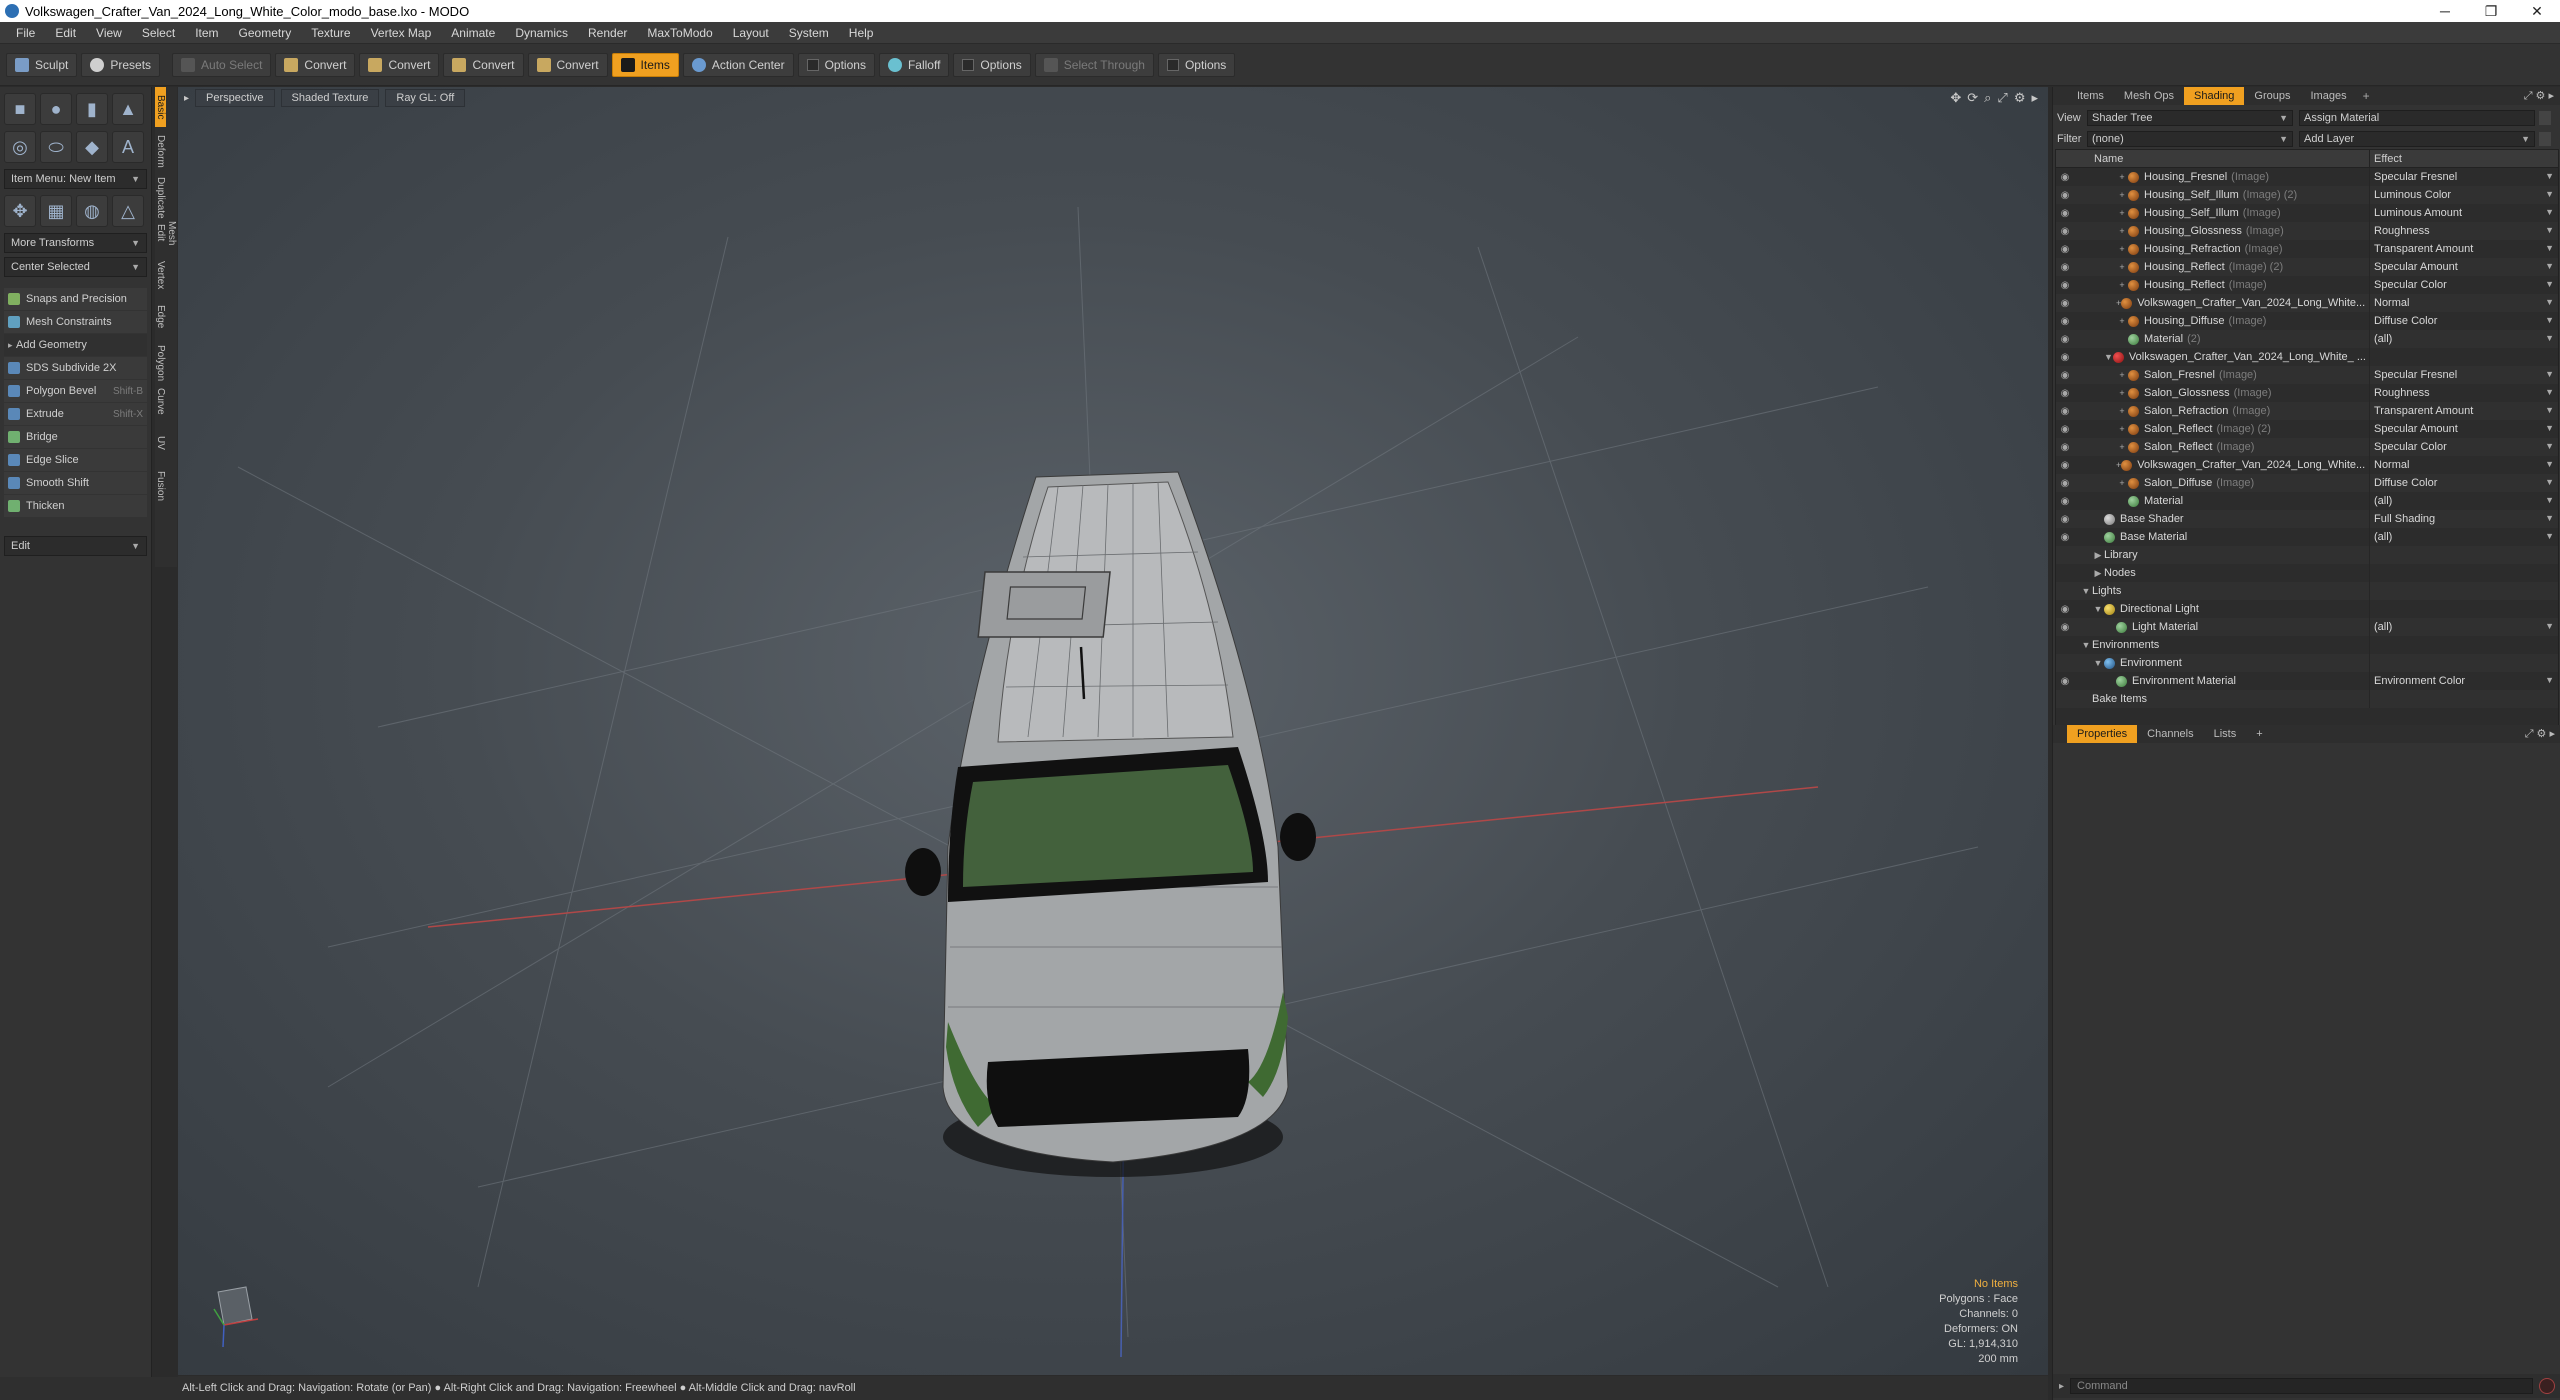 This screenshot has height=1400, width=2560. What do you see at coordinates (2464, 447) in the screenshot?
I see `row-effect-cell: Specular Color ▼` at bounding box center [2464, 447].